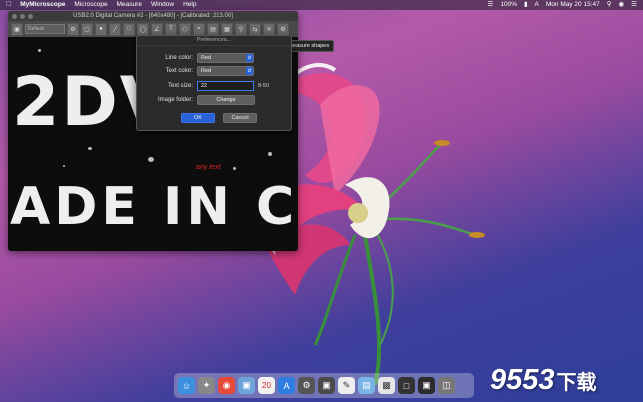  What do you see at coordinates (154, 207) in the screenshot?
I see `image-text-bottom: ADE IN C` at bounding box center [154, 207].